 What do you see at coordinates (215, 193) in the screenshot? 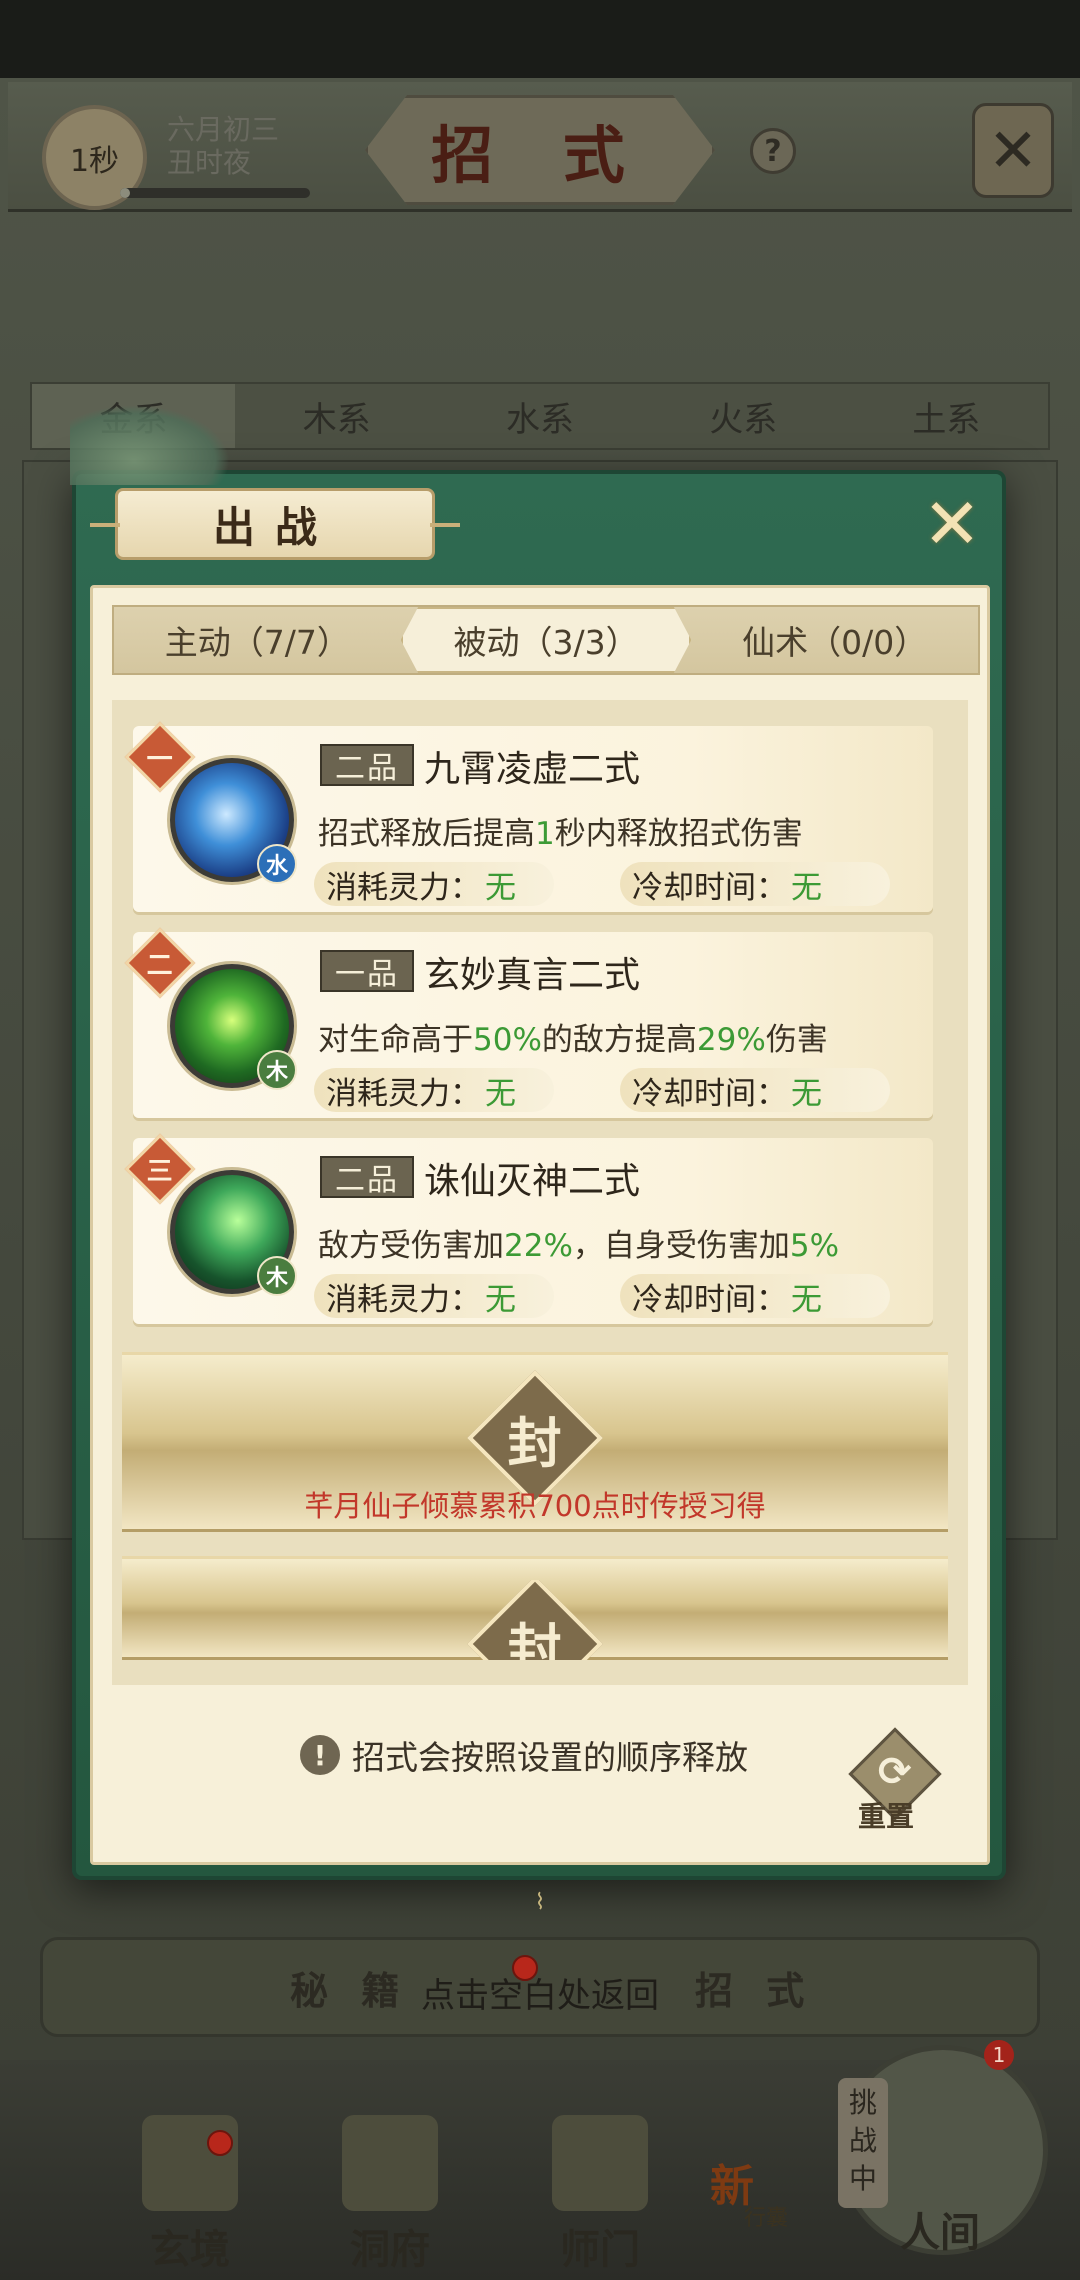
I see `time-progress-bar` at bounding box center [215, 193].